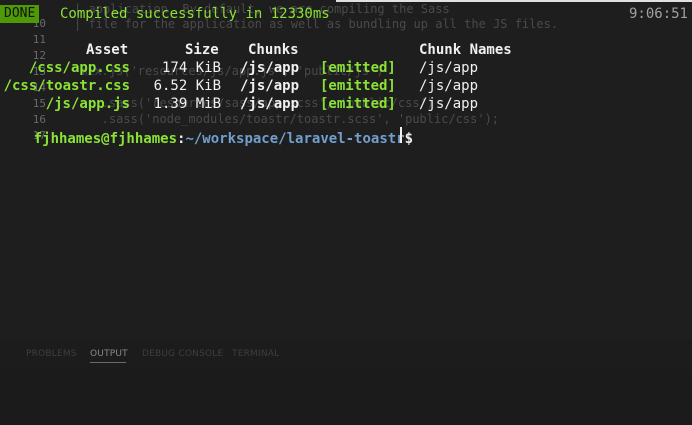 Image resolution: width=692 pixels, height=425 pixels. What do you see at coordinates (187, 104) in the screenshot?
I see `asset-size: 1.39 MiB` at bounding box center [187, 104].